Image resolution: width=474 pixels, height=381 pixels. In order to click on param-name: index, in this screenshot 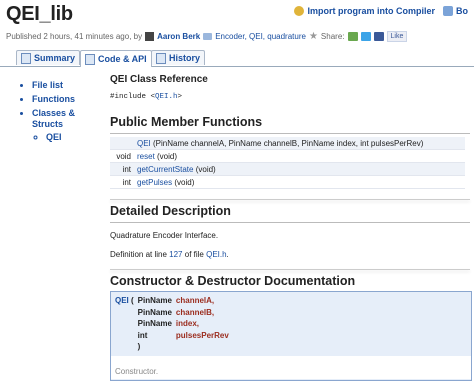, I will do `click(187, 324)`.